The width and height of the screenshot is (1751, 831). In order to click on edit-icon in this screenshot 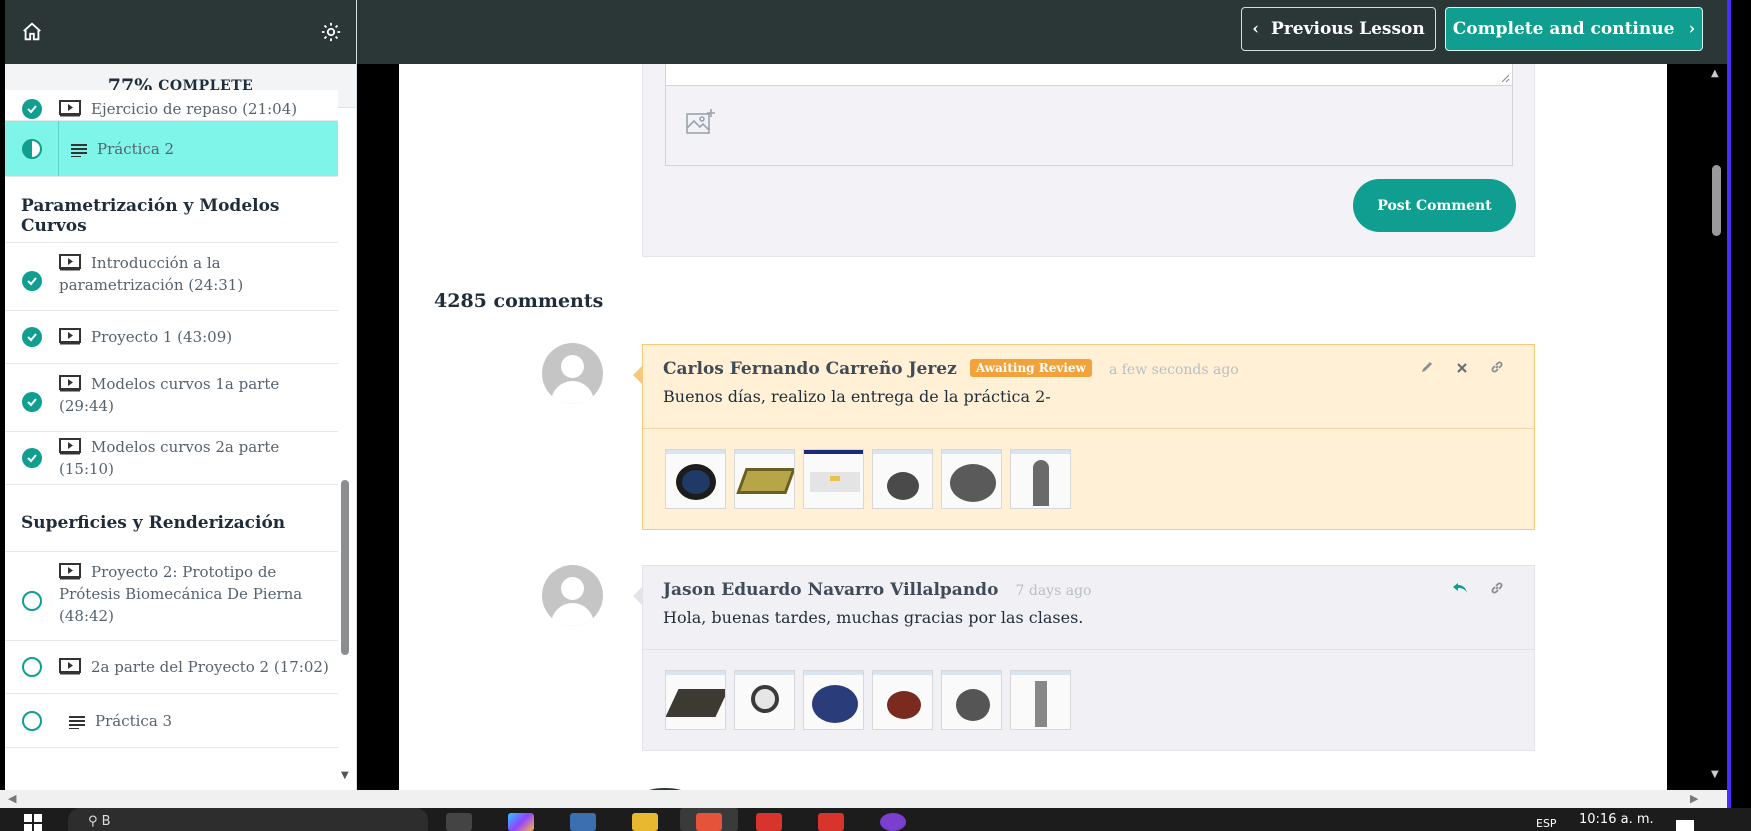, I will do `click(1427, 368)`.